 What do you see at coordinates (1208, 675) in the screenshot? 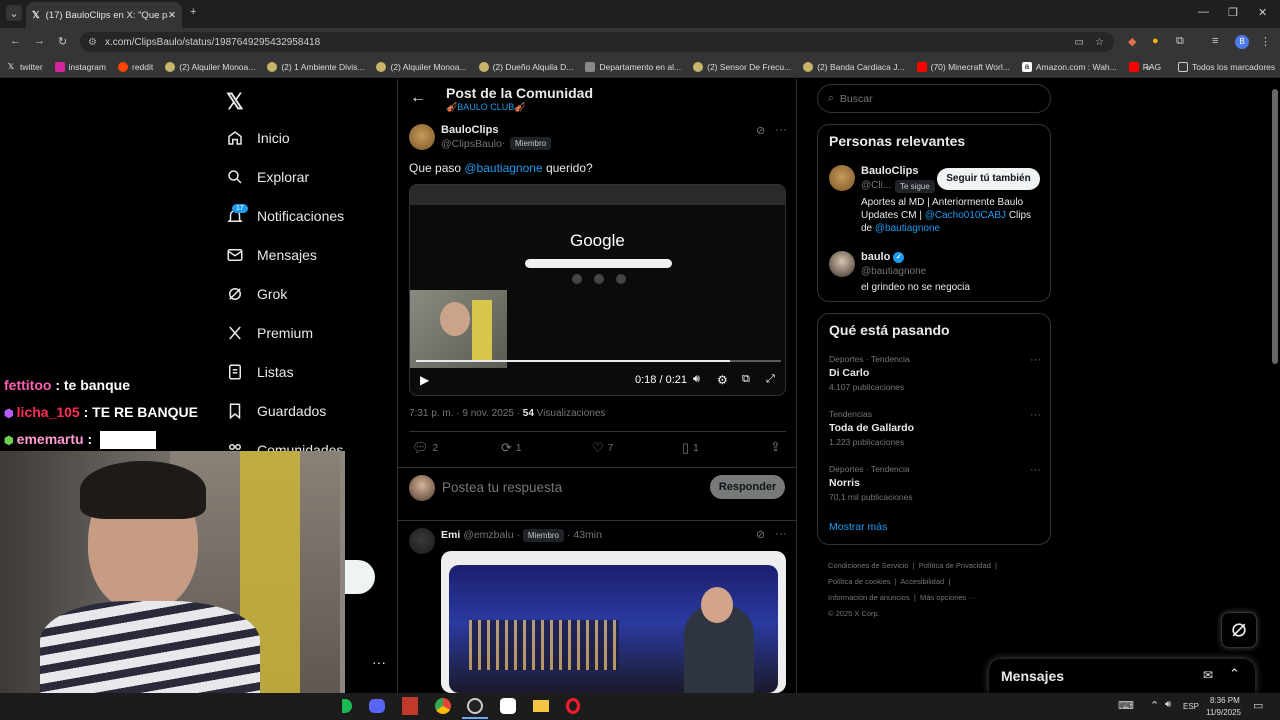
I see `new-message-icon: ✉` at bounding box center [1208, 675].